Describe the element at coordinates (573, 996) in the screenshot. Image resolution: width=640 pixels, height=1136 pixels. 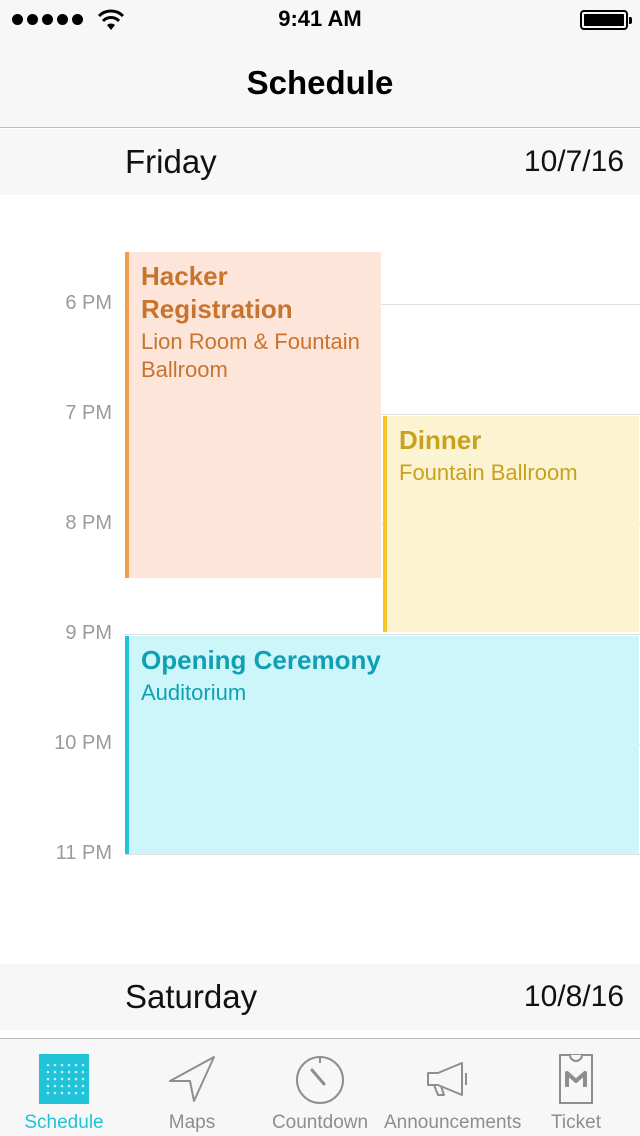
I see `day-date: 10/8/16` at that location.